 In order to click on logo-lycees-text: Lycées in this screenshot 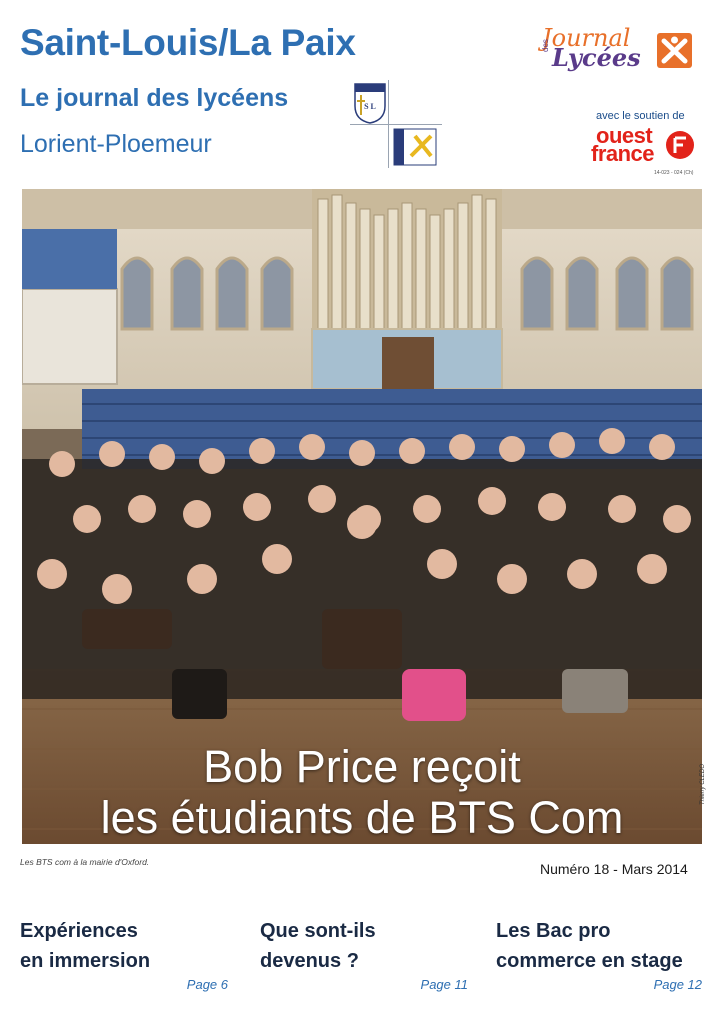, I will do `click(596, 57)`.